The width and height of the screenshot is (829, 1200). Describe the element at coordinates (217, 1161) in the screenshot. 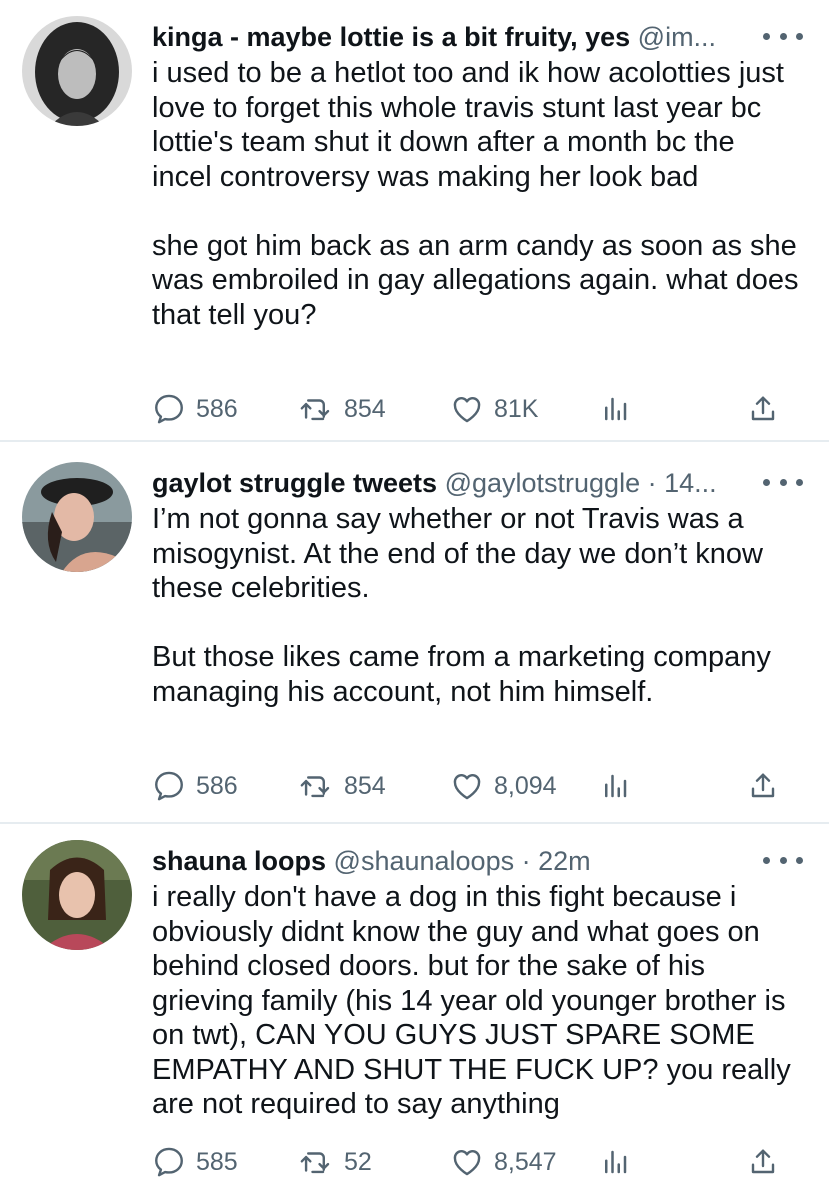

I see `reply-count: 585` at that location.